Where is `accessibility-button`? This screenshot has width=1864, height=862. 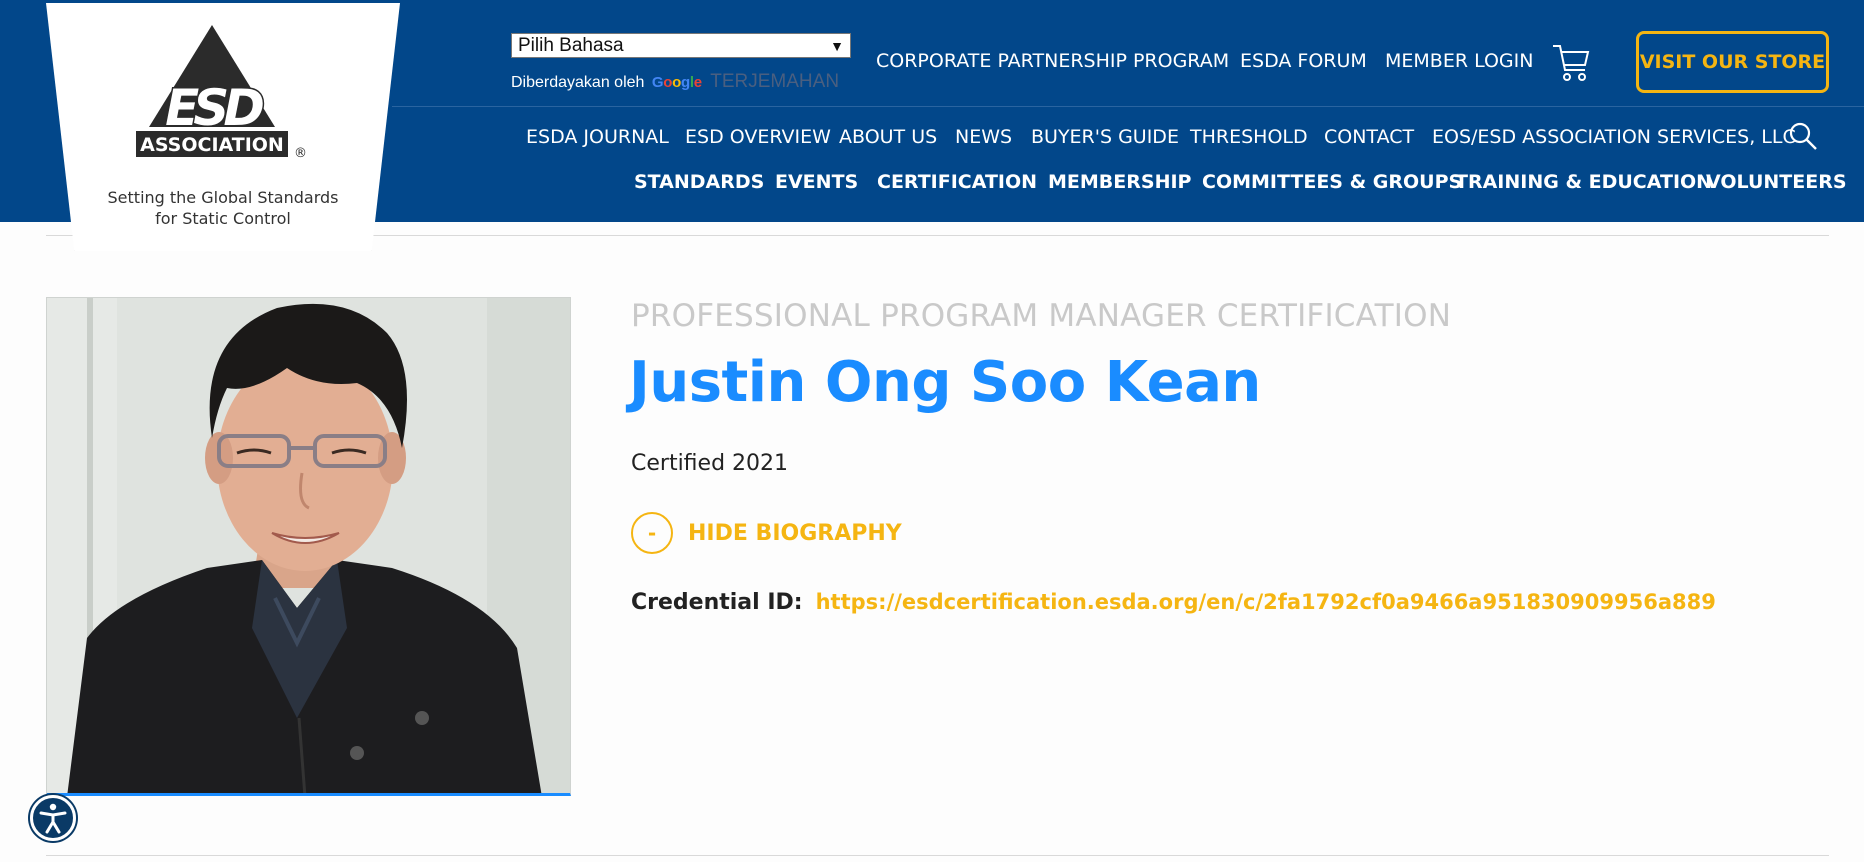 accessibility-button is located at coordinates (53, 818).